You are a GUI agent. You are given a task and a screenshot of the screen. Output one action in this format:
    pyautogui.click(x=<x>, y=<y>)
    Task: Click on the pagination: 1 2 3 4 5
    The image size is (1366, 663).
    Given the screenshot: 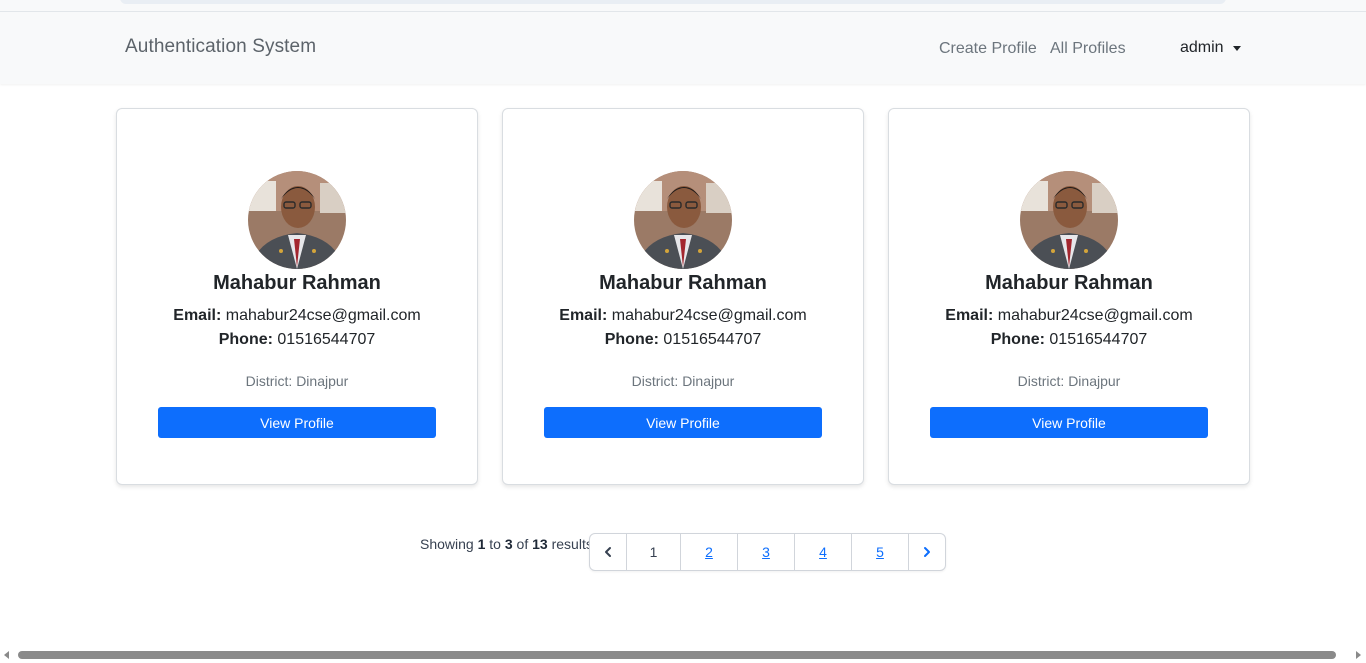 What is the action you would take?
    pyautogui.click(x=767, y=552)
    